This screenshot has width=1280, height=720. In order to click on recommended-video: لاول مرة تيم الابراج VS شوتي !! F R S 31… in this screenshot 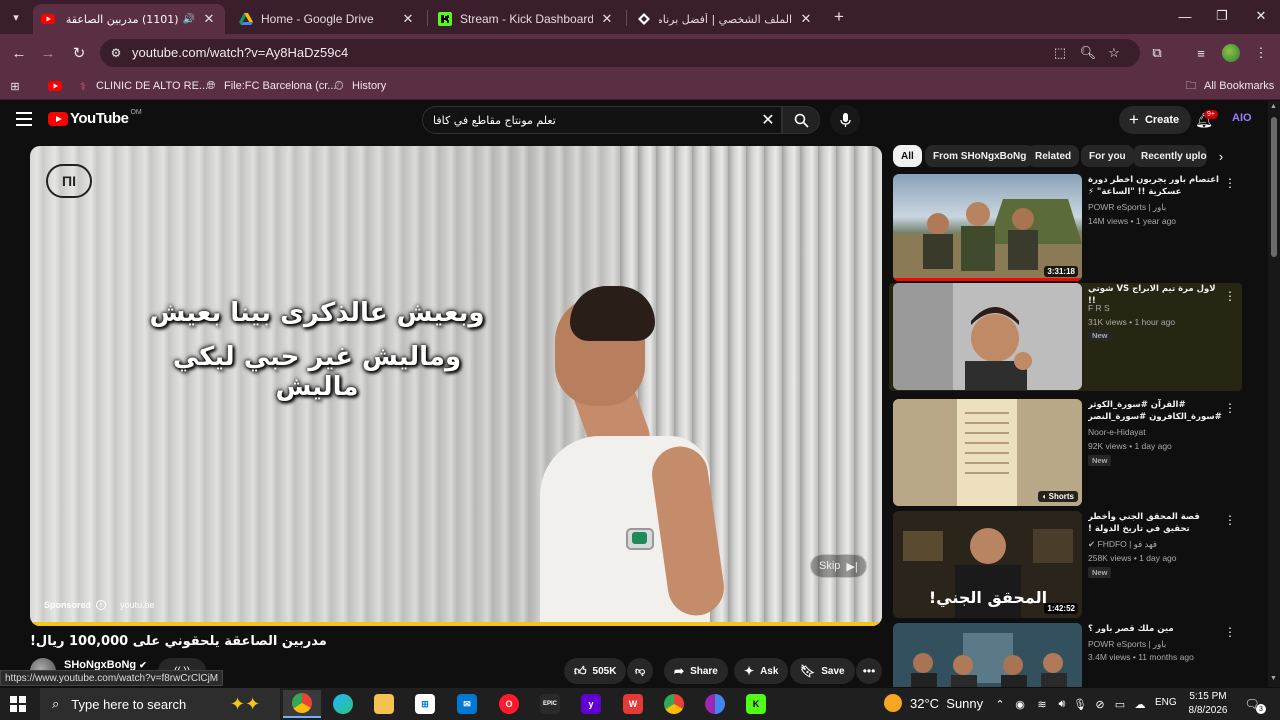, I will do `click(1065, 337)`.